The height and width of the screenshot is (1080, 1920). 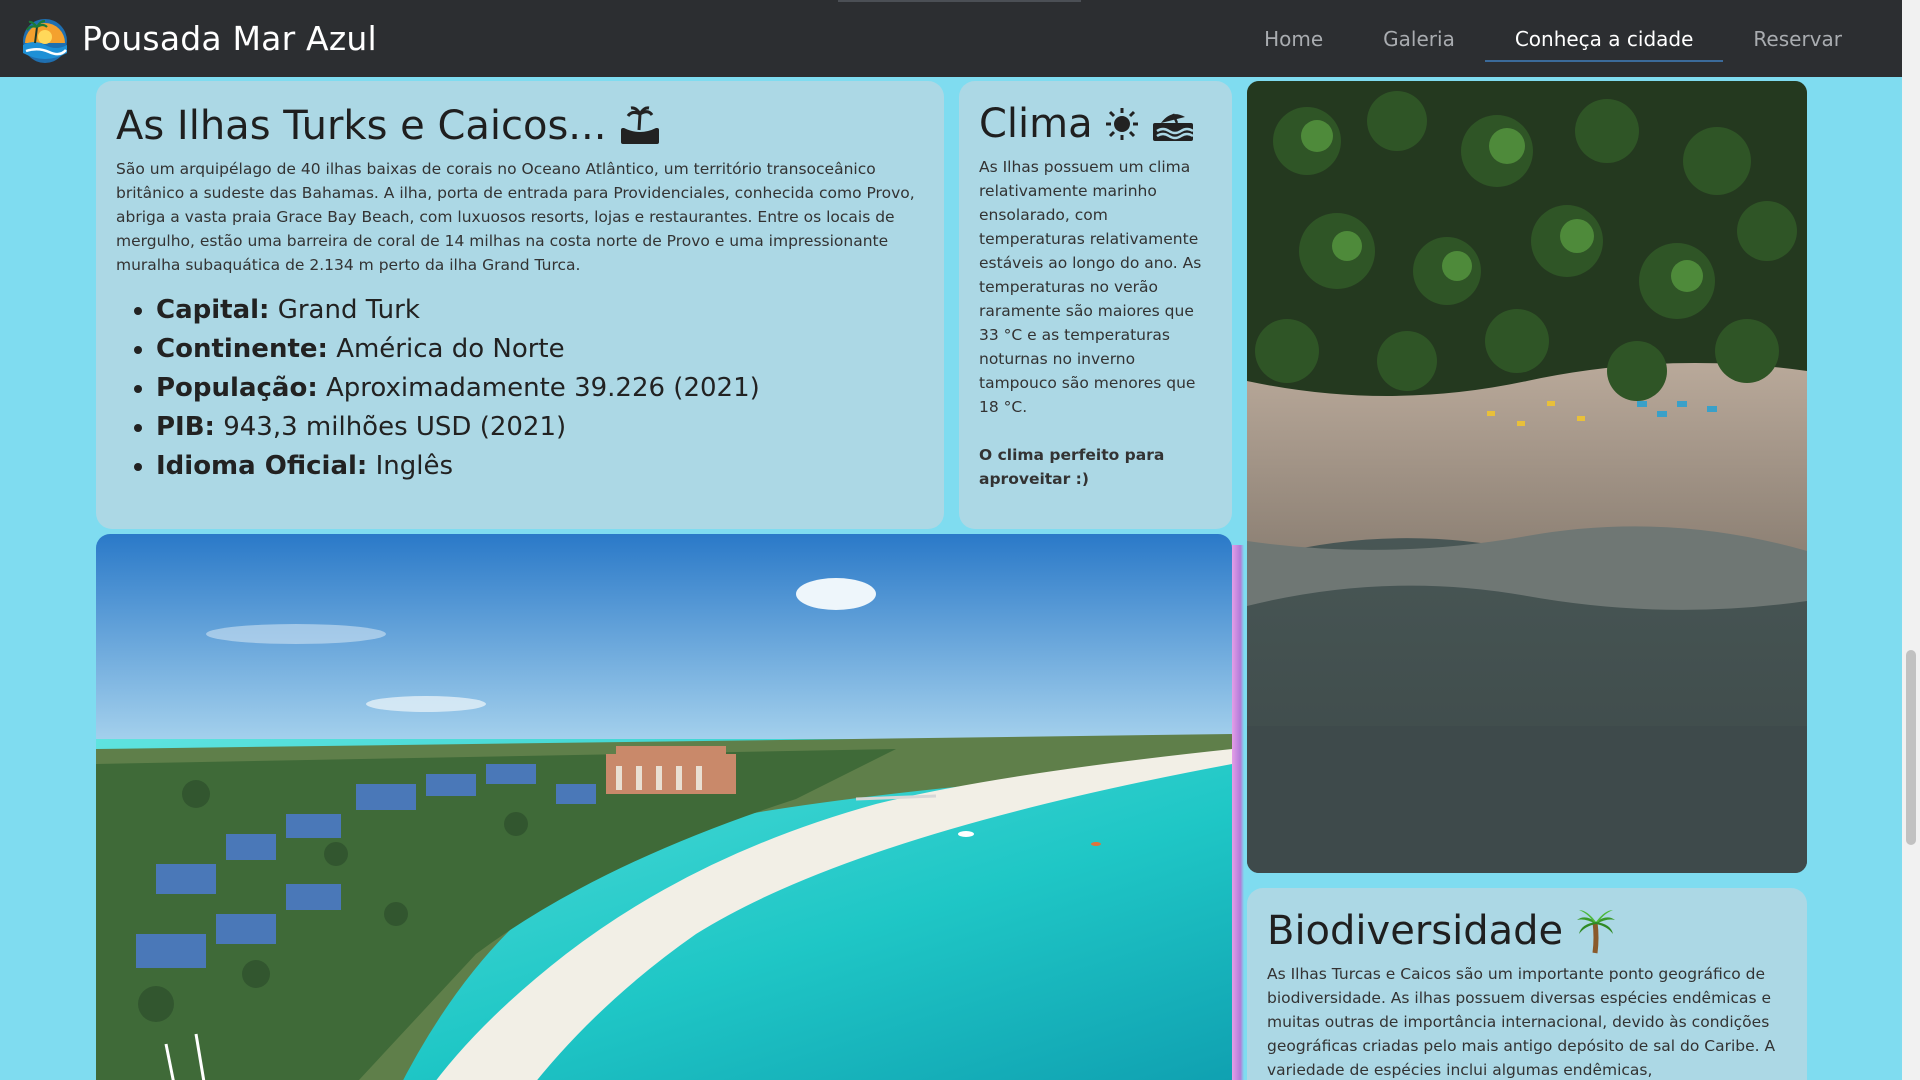 What do you see at coordinates (1596, 932) in the screenshot?
I see `palm-tree-icon` at bounding box center [1596, 932].